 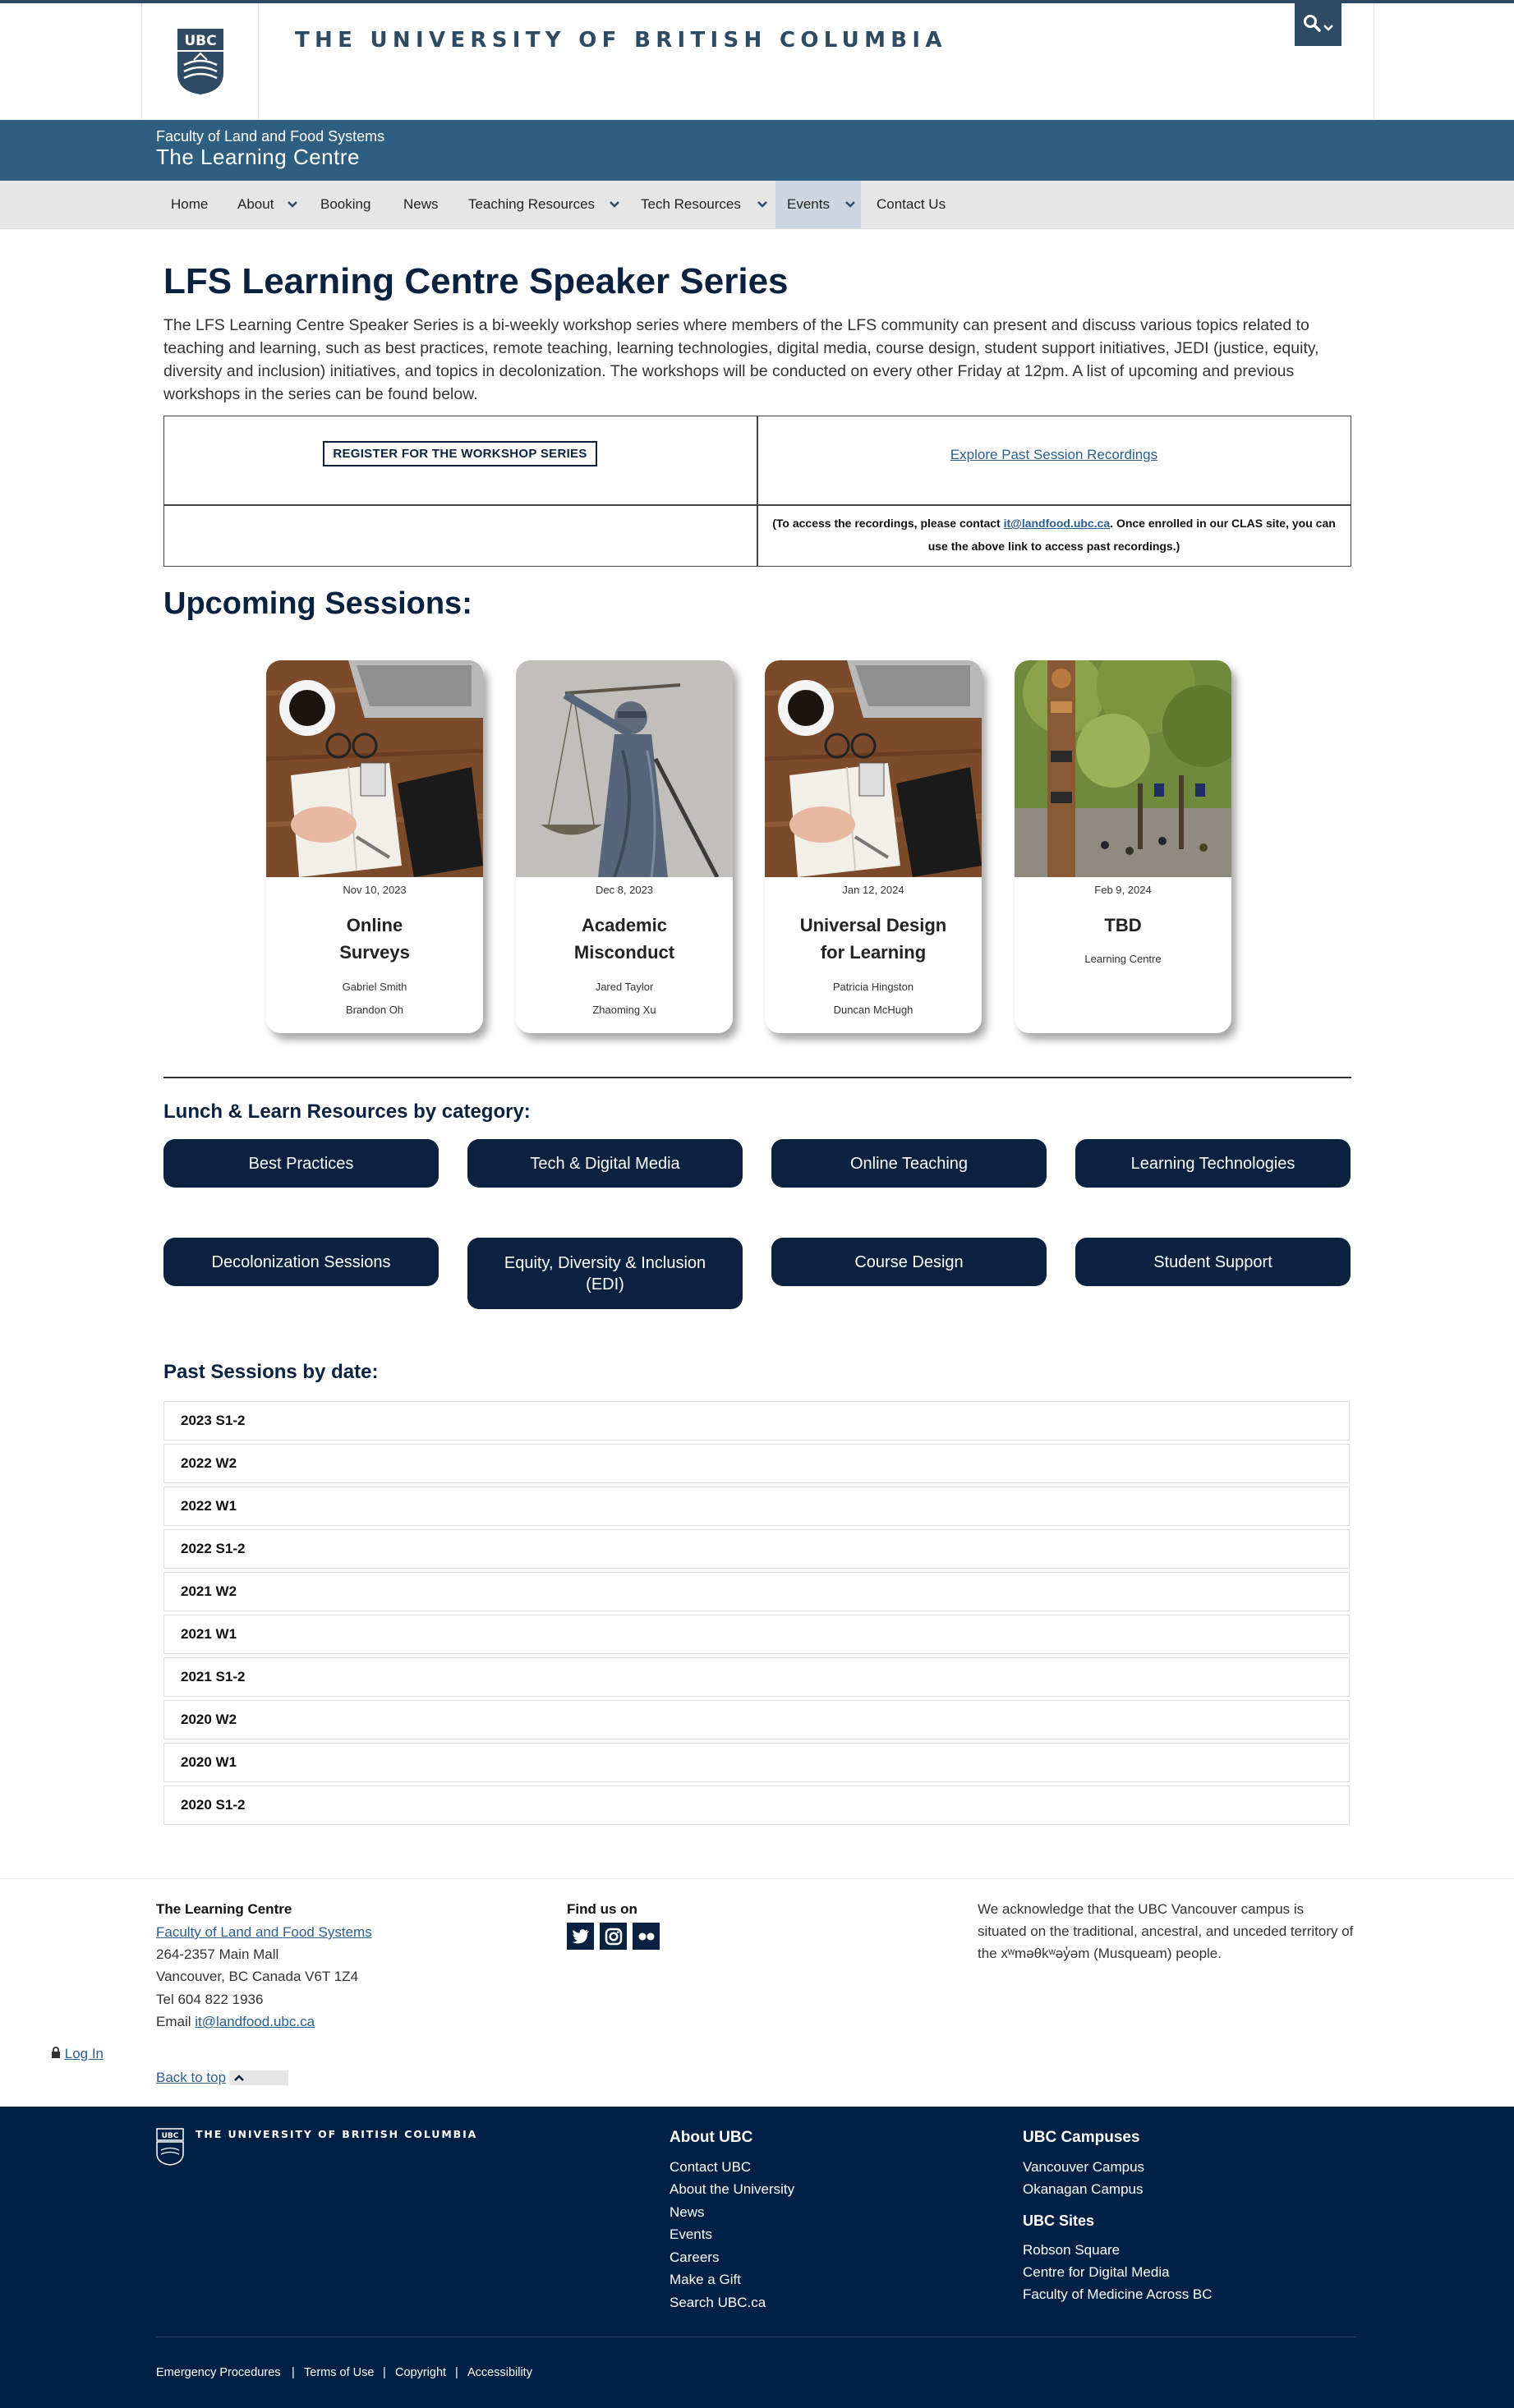 What do you see at coordinates (614, 1936) in the screenshot?
I see `instagram-icon` at bounding box center [614, 1936].